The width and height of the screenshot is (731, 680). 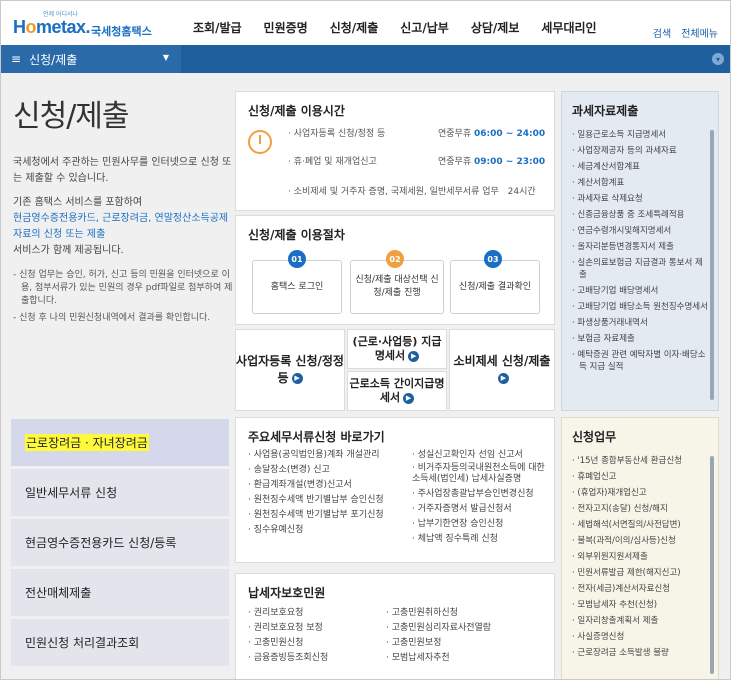 I want to click on consumption-tax-content: 소비제세 신청/제출 ▶, so click(x=502, y=370).